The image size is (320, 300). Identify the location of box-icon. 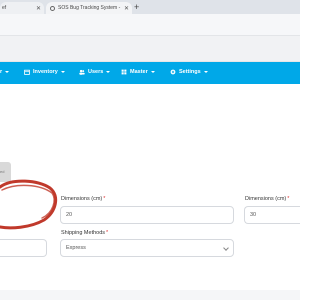
(27, 72).